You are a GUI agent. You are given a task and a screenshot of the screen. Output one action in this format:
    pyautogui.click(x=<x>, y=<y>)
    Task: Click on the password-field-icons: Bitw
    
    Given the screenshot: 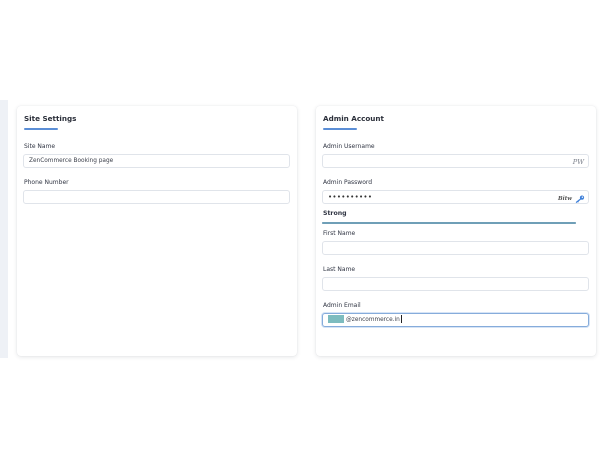 What is the action you would take?
    pyautogui.click(x=571, y=199)
    